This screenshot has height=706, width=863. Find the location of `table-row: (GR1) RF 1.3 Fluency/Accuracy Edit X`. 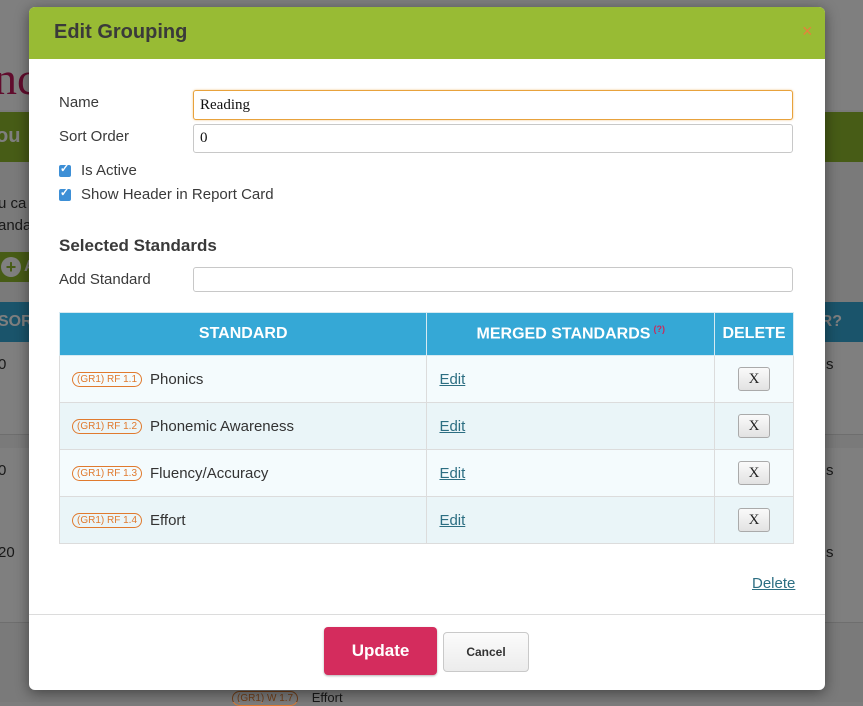

table-row: (GR1) RF 1.3 Fluency/Accuracy Edit X is located at coordinates (426, 473).